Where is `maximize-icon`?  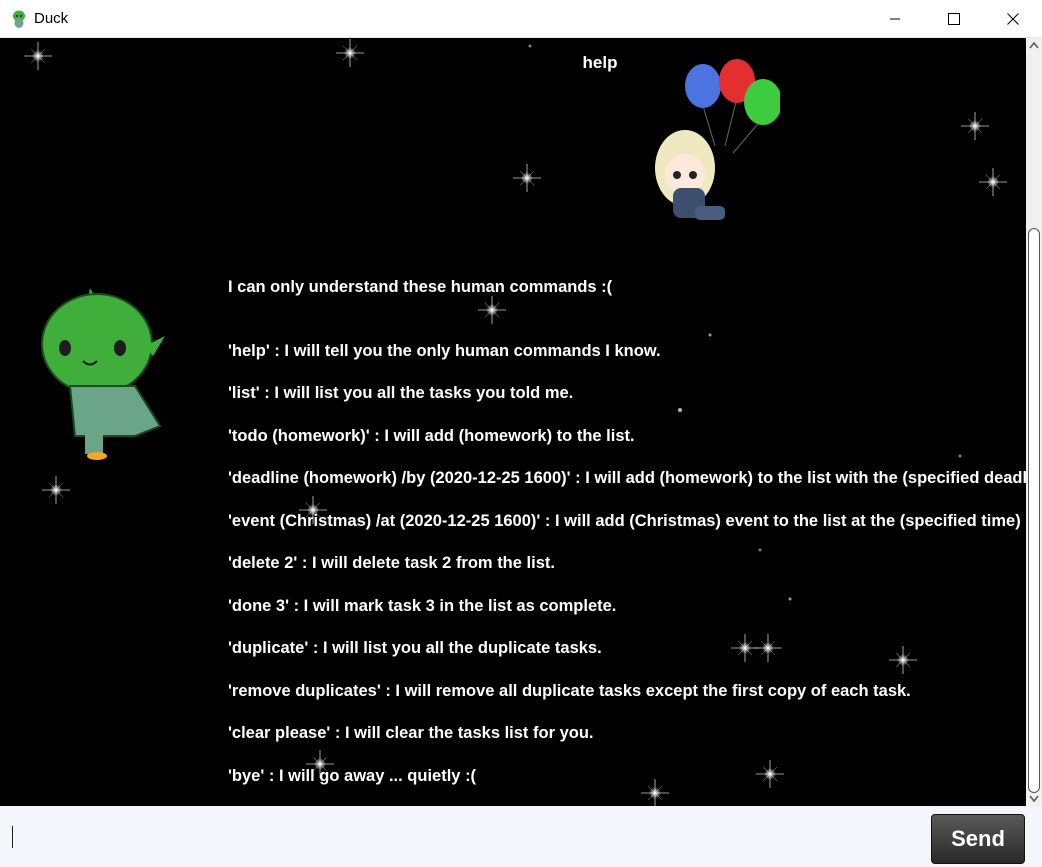 maximize-icon is located at coordinates (954, 19).